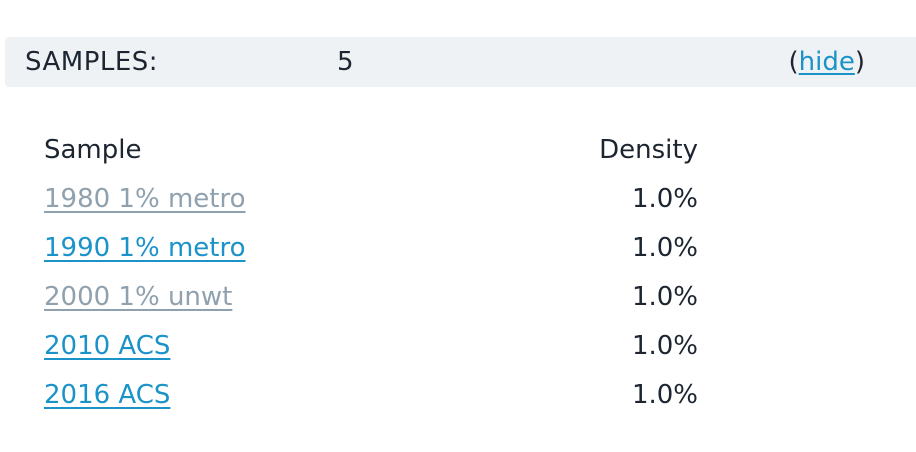 The image size is (916, 452). I want to click on sample-link: 2016 ACS, so click(107, 395).